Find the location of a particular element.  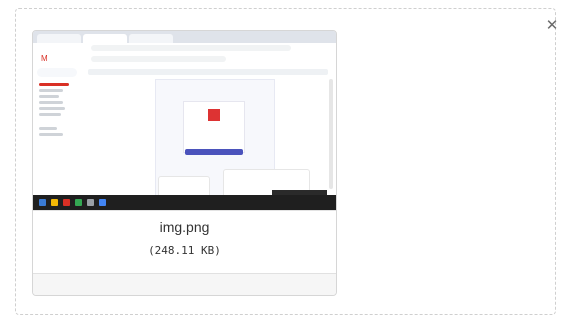

teams-join-button is located at coordinates (214, 152).